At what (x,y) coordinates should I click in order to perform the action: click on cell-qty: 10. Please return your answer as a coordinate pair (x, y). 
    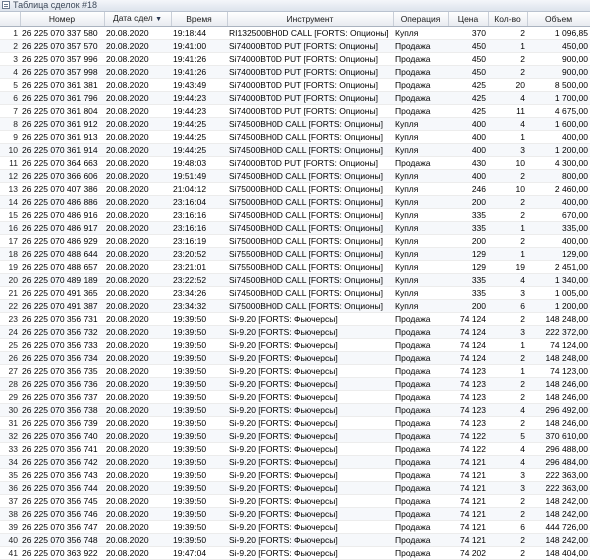
    Looking at the image, I should click on (507, 163).